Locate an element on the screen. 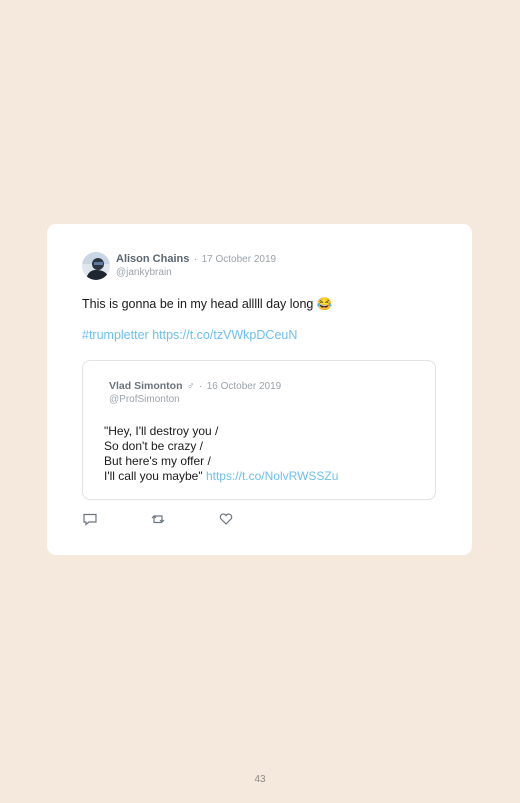 The image size is (520, 803). quoted-author-name: Vlad Simonton is located at coordinates (146, 386).